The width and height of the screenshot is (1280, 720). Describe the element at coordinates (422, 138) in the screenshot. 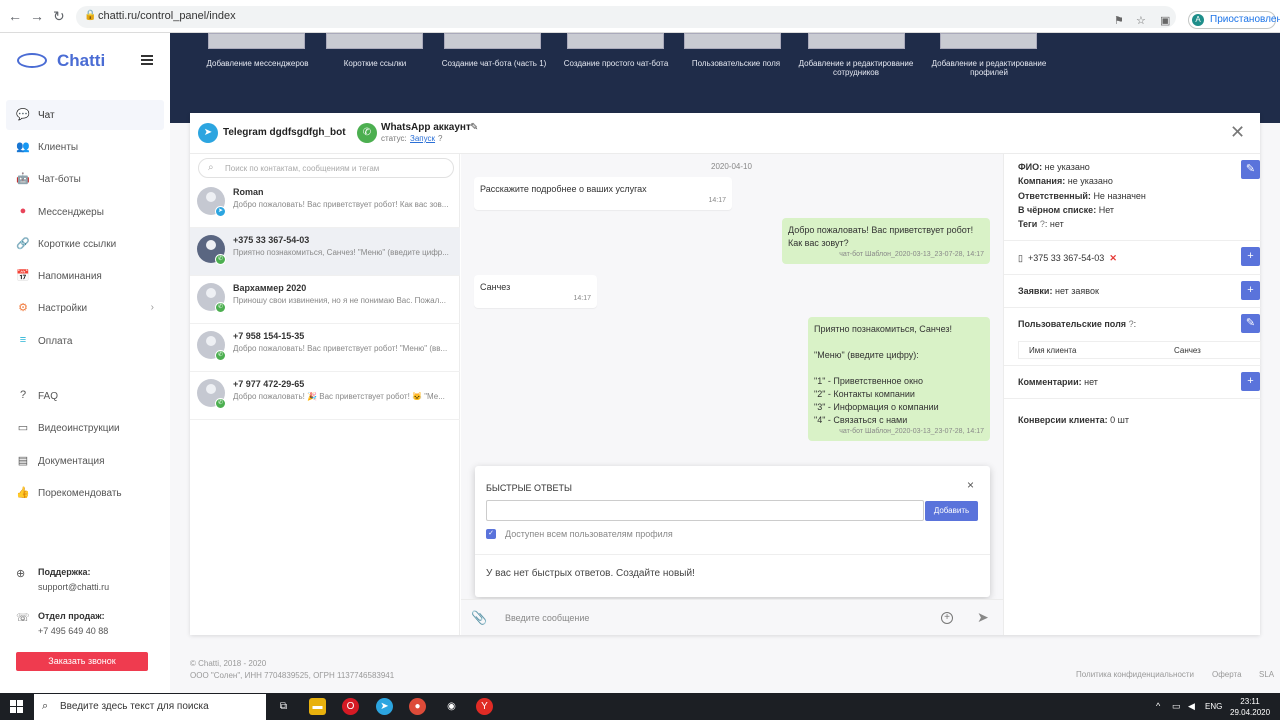

I see `status-link: Запуск` at that location.